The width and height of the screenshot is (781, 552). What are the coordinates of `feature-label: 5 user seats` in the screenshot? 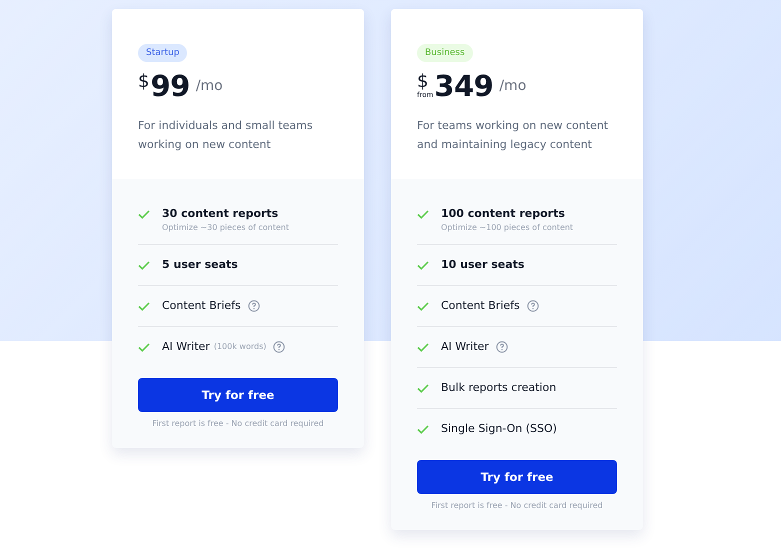 It's located at (200, 264).